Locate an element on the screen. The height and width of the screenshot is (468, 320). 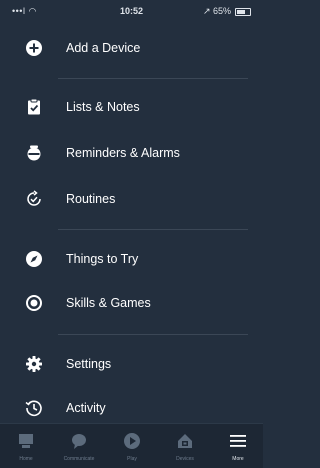
tab-play: Play is located at coordinates (132, 446).